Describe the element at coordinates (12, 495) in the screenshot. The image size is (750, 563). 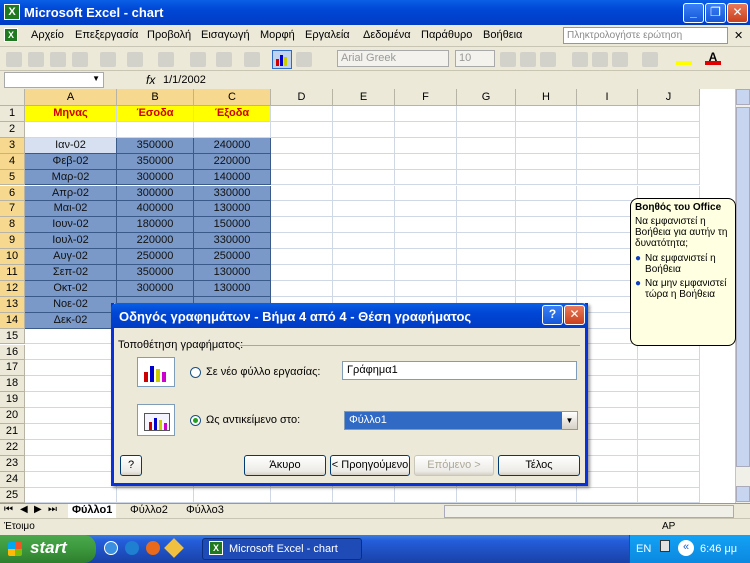
I see `row-header: 25` at that location.